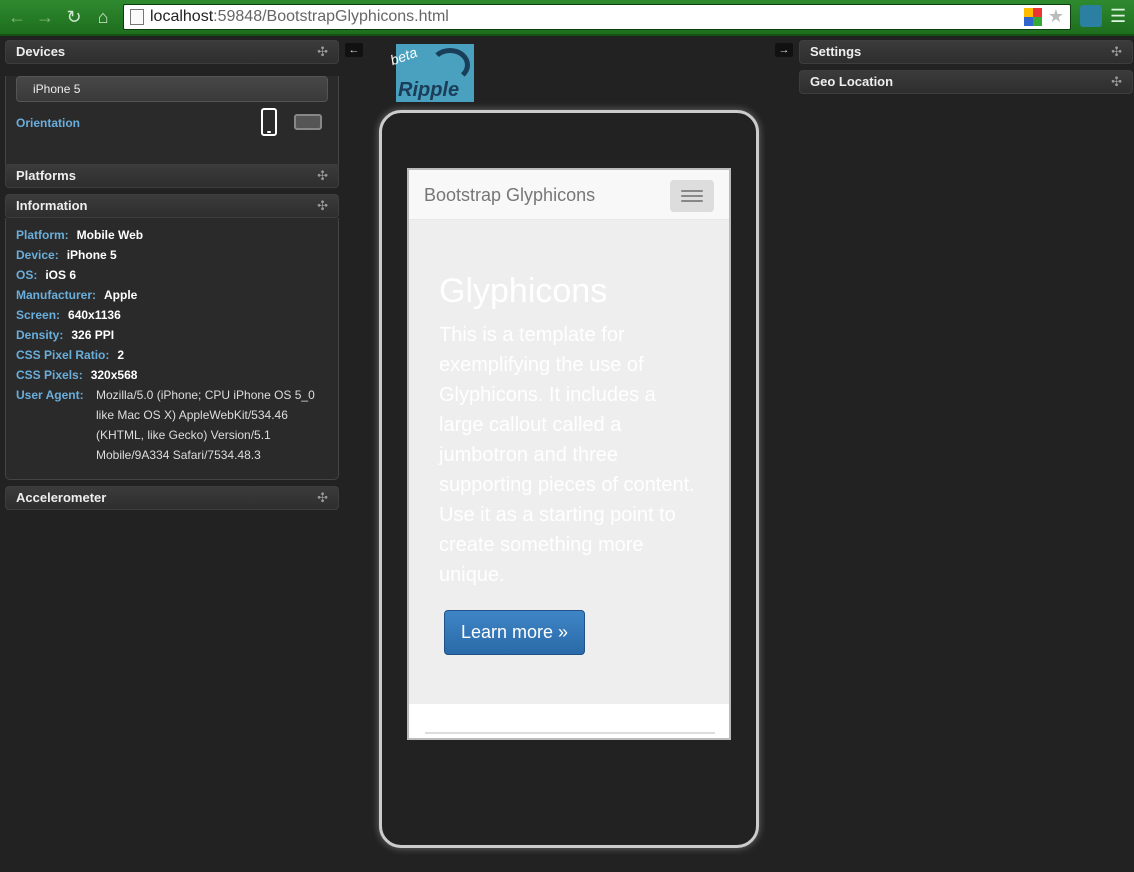 This screenshot has width=1134, height=872. What do you see at coordinates (61, 275) in the screenshot?
I see `info-value: iOS 6` at bounding box center [61, 275].